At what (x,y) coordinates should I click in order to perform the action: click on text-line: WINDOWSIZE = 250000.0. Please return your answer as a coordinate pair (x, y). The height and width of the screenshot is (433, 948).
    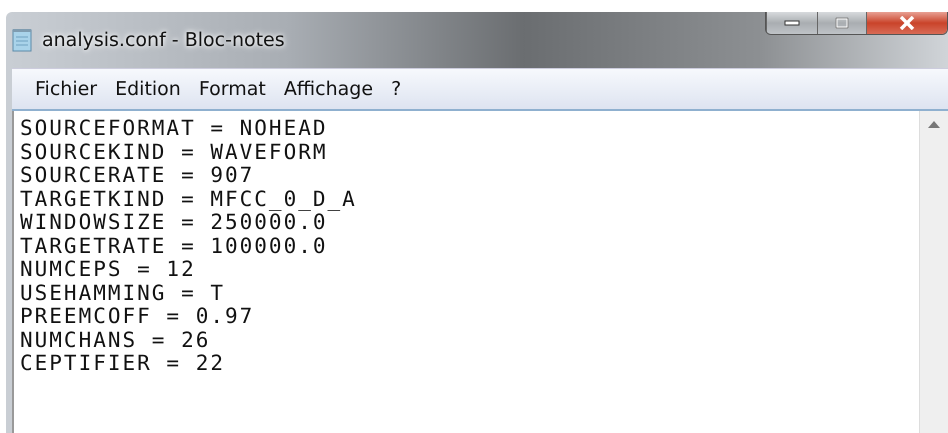
    Looking at the image, I should click on (174, 222).